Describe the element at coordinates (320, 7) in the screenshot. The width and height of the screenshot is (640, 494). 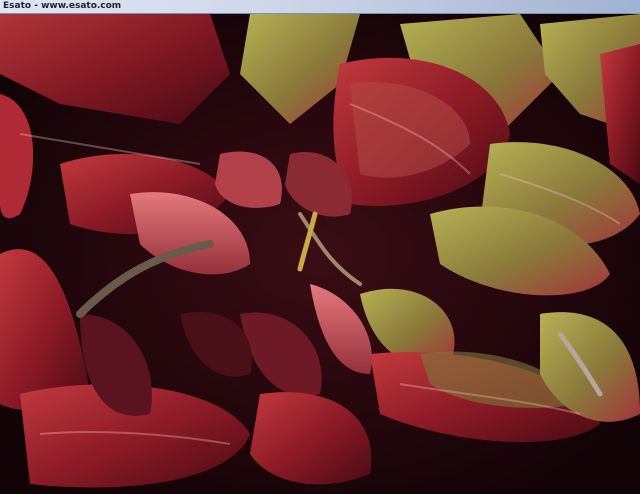
I see `window-titlebar: Esato - www.esato.com` at that location.